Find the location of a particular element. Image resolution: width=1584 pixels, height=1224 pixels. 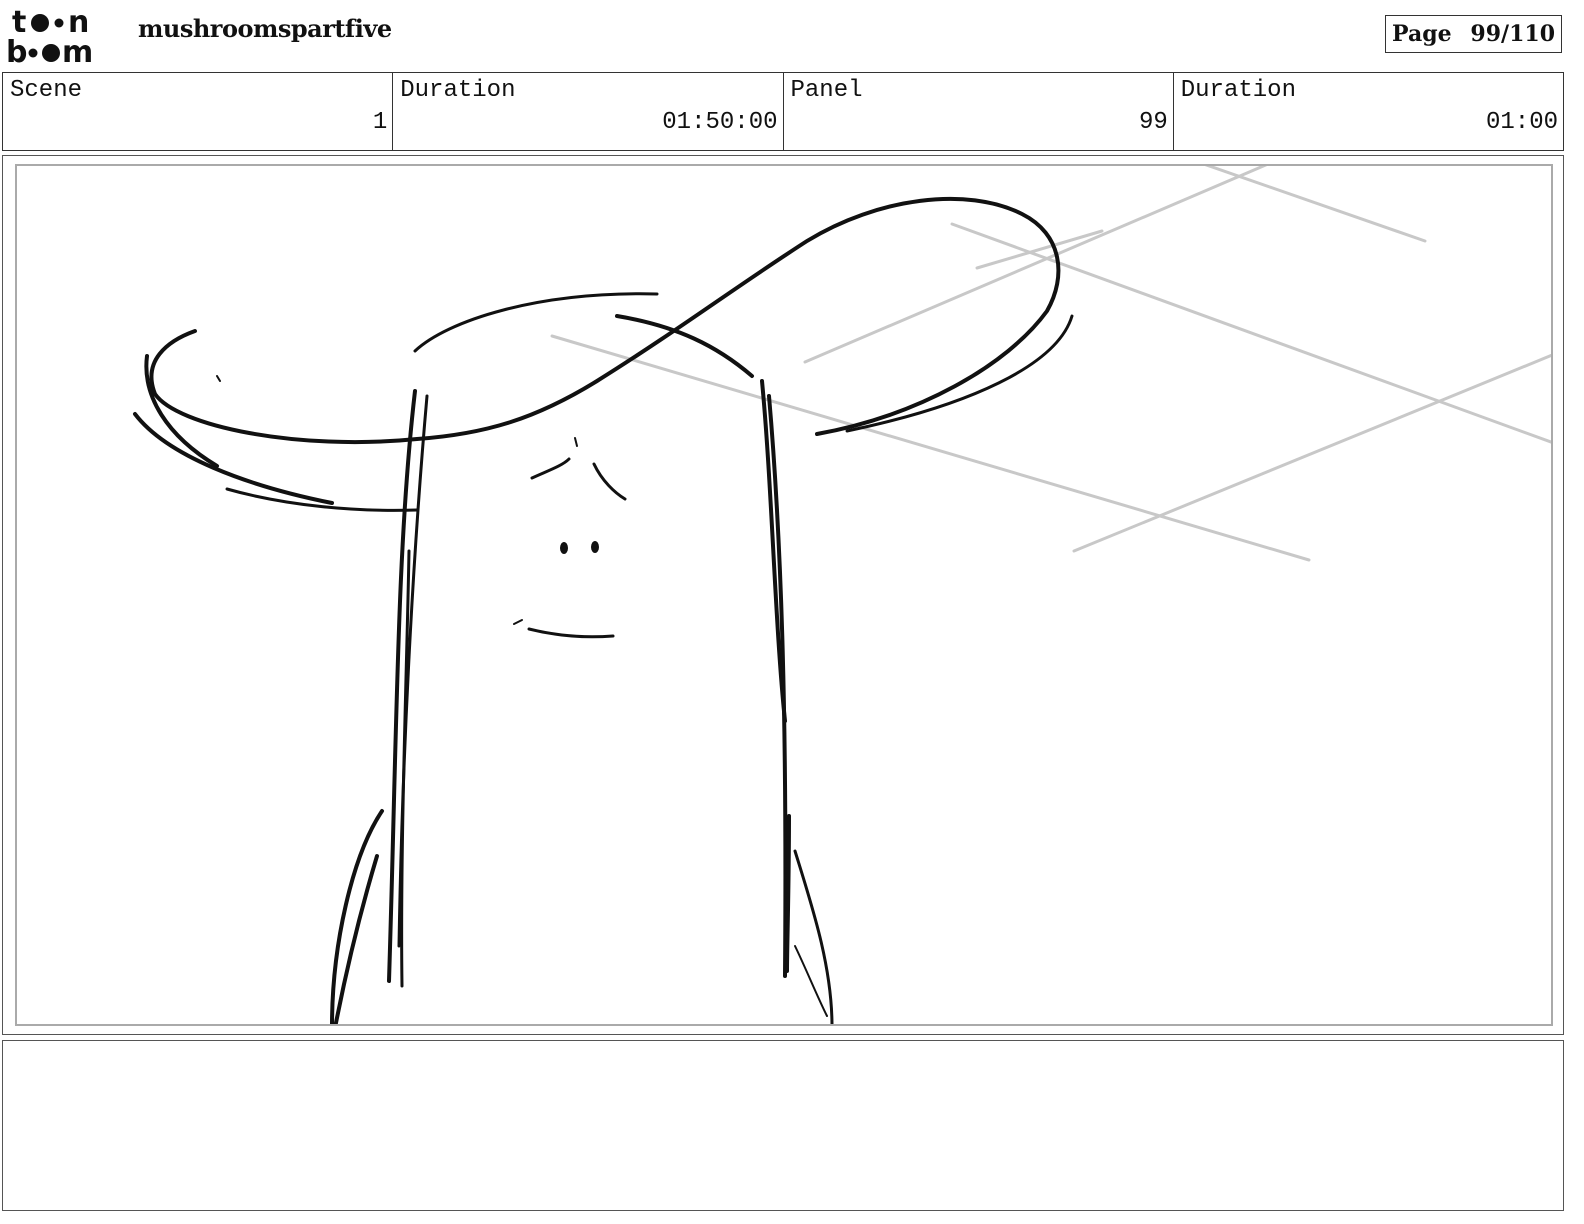

project-title: mushroomspartfive is located at coordinates (265, 28).